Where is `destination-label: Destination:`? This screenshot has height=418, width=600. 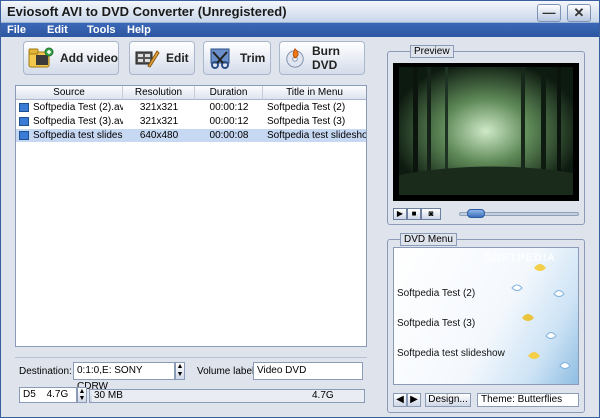 destination-label: Destination: is located at coordinates (45, 371).